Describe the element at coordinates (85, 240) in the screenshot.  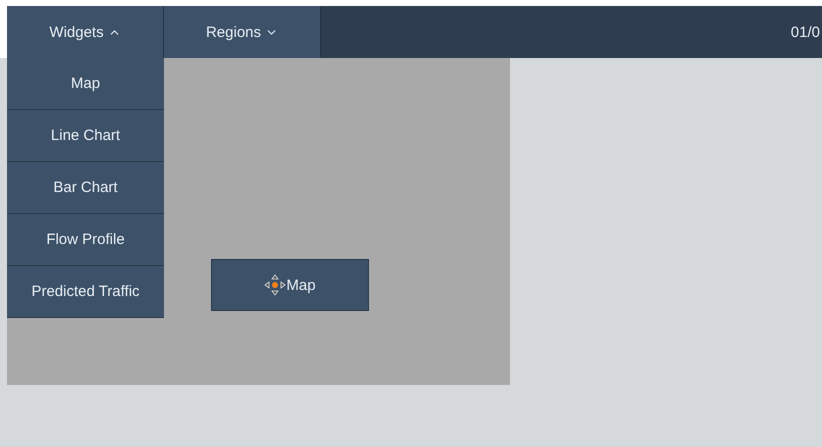
I see `dropdown-item: Flow Profile` at that location.